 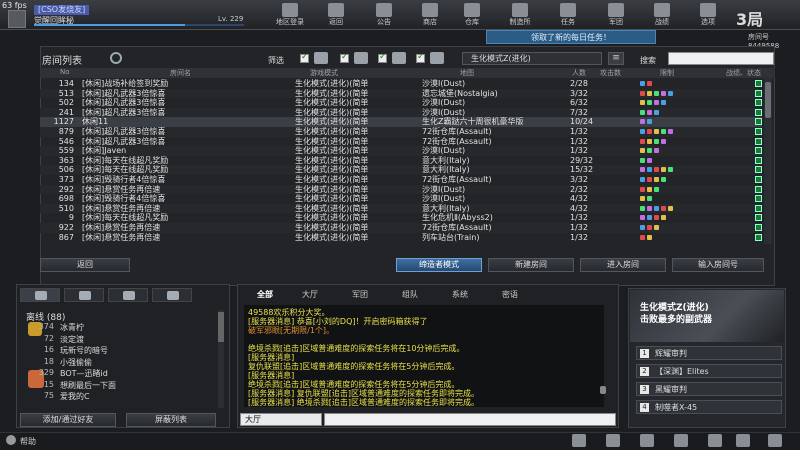 I want to click on creator-mode-button: 缔造者模式, so click(x=439, y=265).